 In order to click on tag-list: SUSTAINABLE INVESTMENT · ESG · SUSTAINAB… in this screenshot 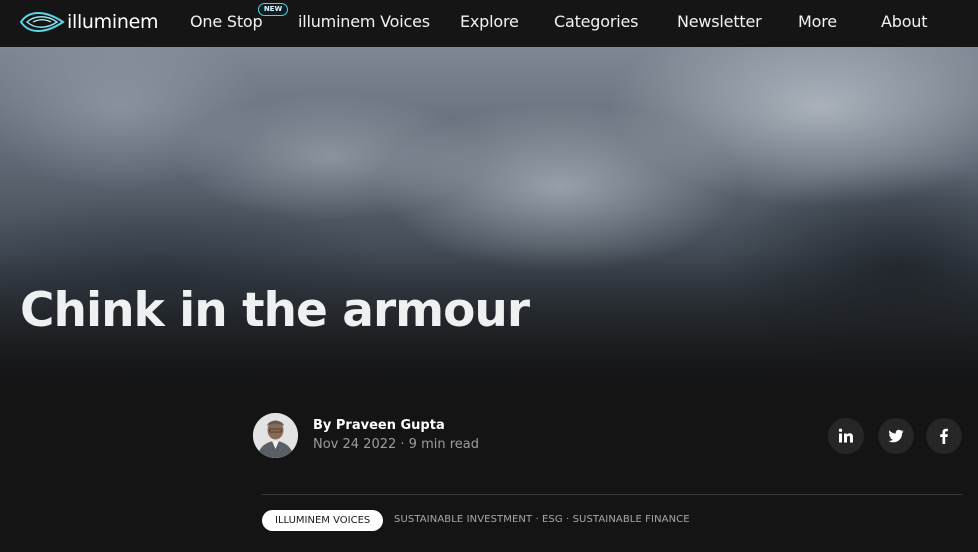, I will do `click(542, 519)`.